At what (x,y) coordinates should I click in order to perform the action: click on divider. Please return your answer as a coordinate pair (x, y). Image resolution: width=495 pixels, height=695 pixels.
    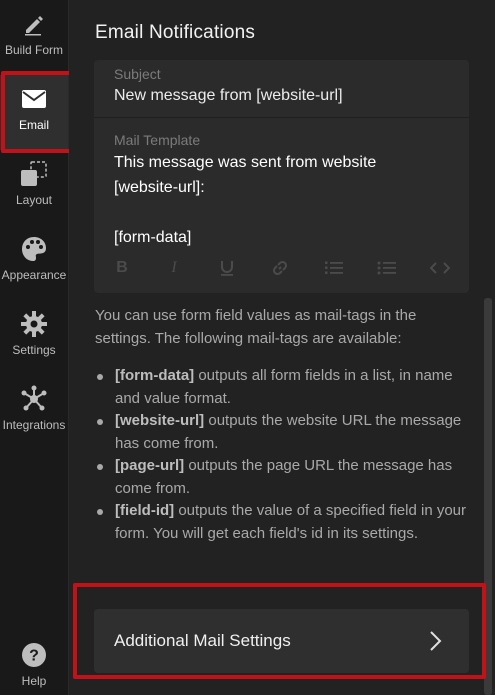
    Looking at the image, I should click on (281, 117).